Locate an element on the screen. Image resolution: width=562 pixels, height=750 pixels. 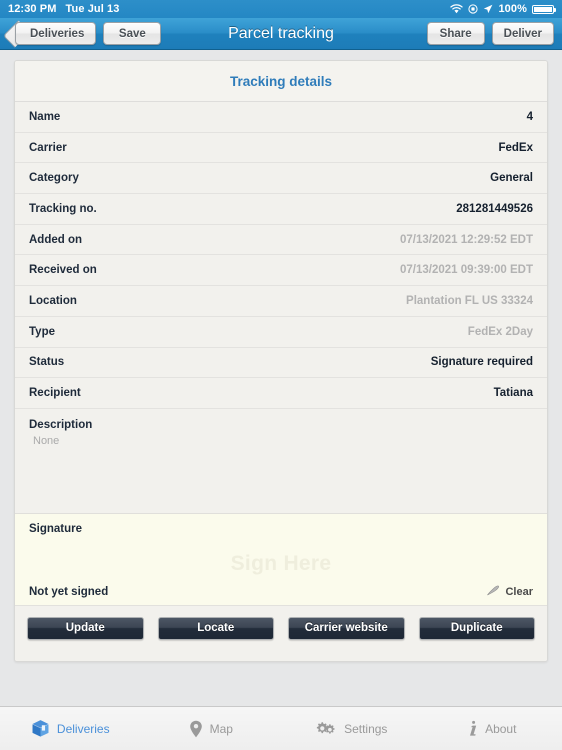
action-button-duplicate: Duplicate is located at coordinates (476, 628).